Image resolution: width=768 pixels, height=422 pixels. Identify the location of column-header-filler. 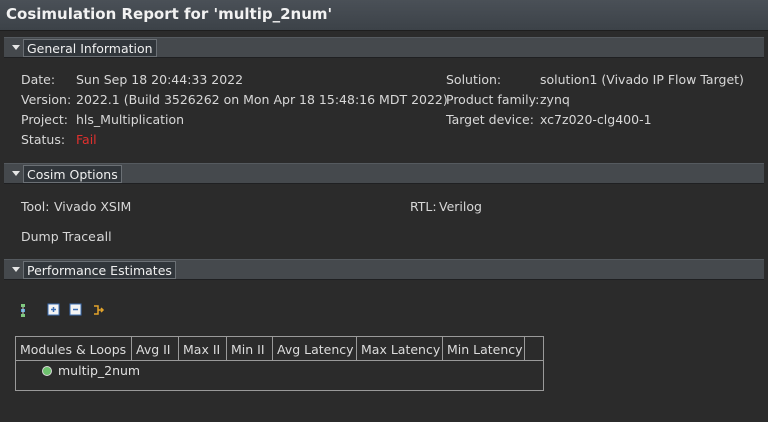
(534, 349).